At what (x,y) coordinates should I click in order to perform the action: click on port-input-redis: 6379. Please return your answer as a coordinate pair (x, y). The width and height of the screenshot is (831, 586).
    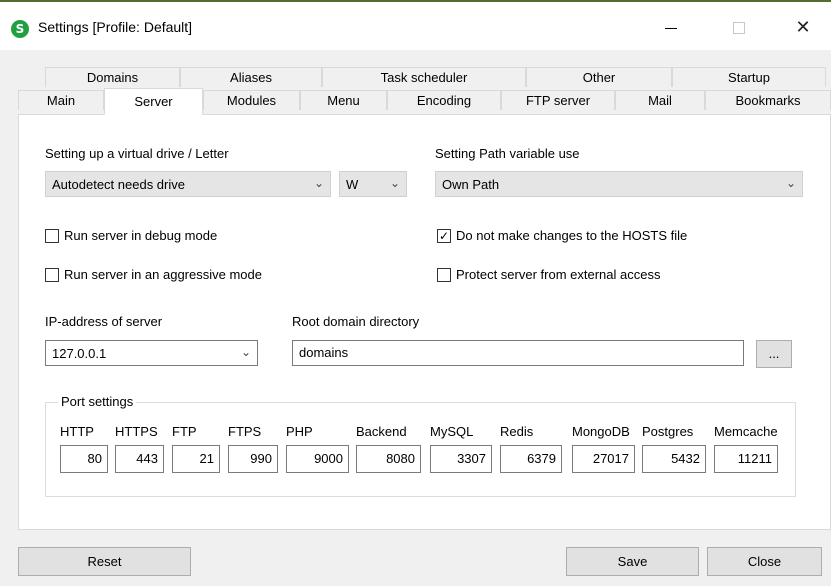
    Looking at the image, I should click on (531, 459).